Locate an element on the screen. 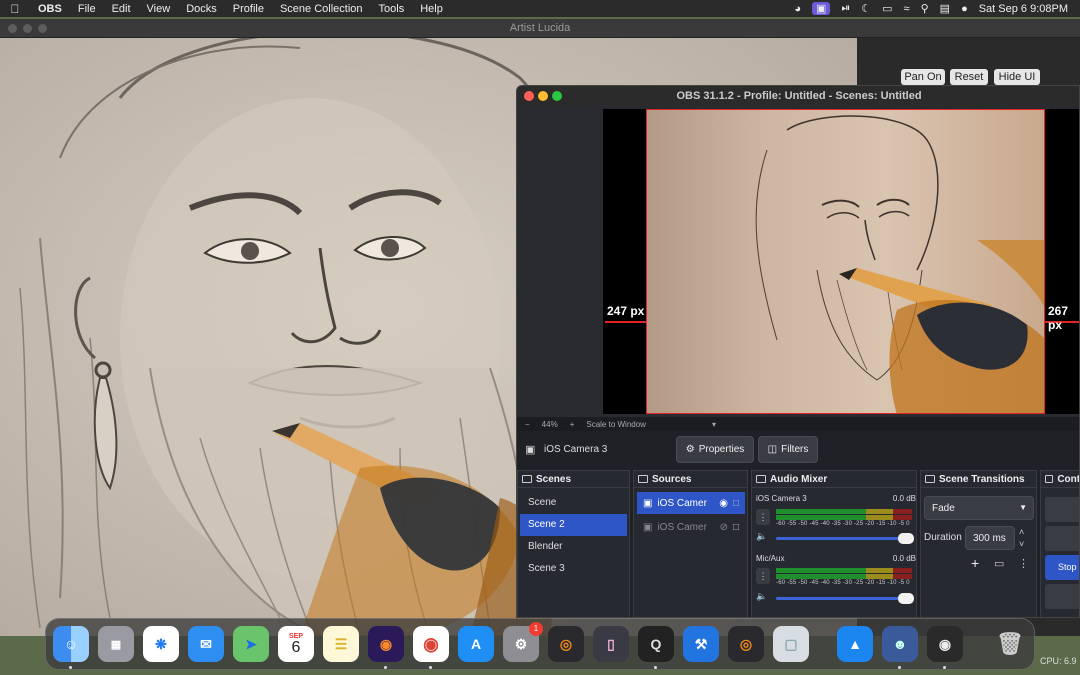 This screenshot has height=675, width=1080. transition-type-select: Fade ▼ is located at coordinates (979, 508).